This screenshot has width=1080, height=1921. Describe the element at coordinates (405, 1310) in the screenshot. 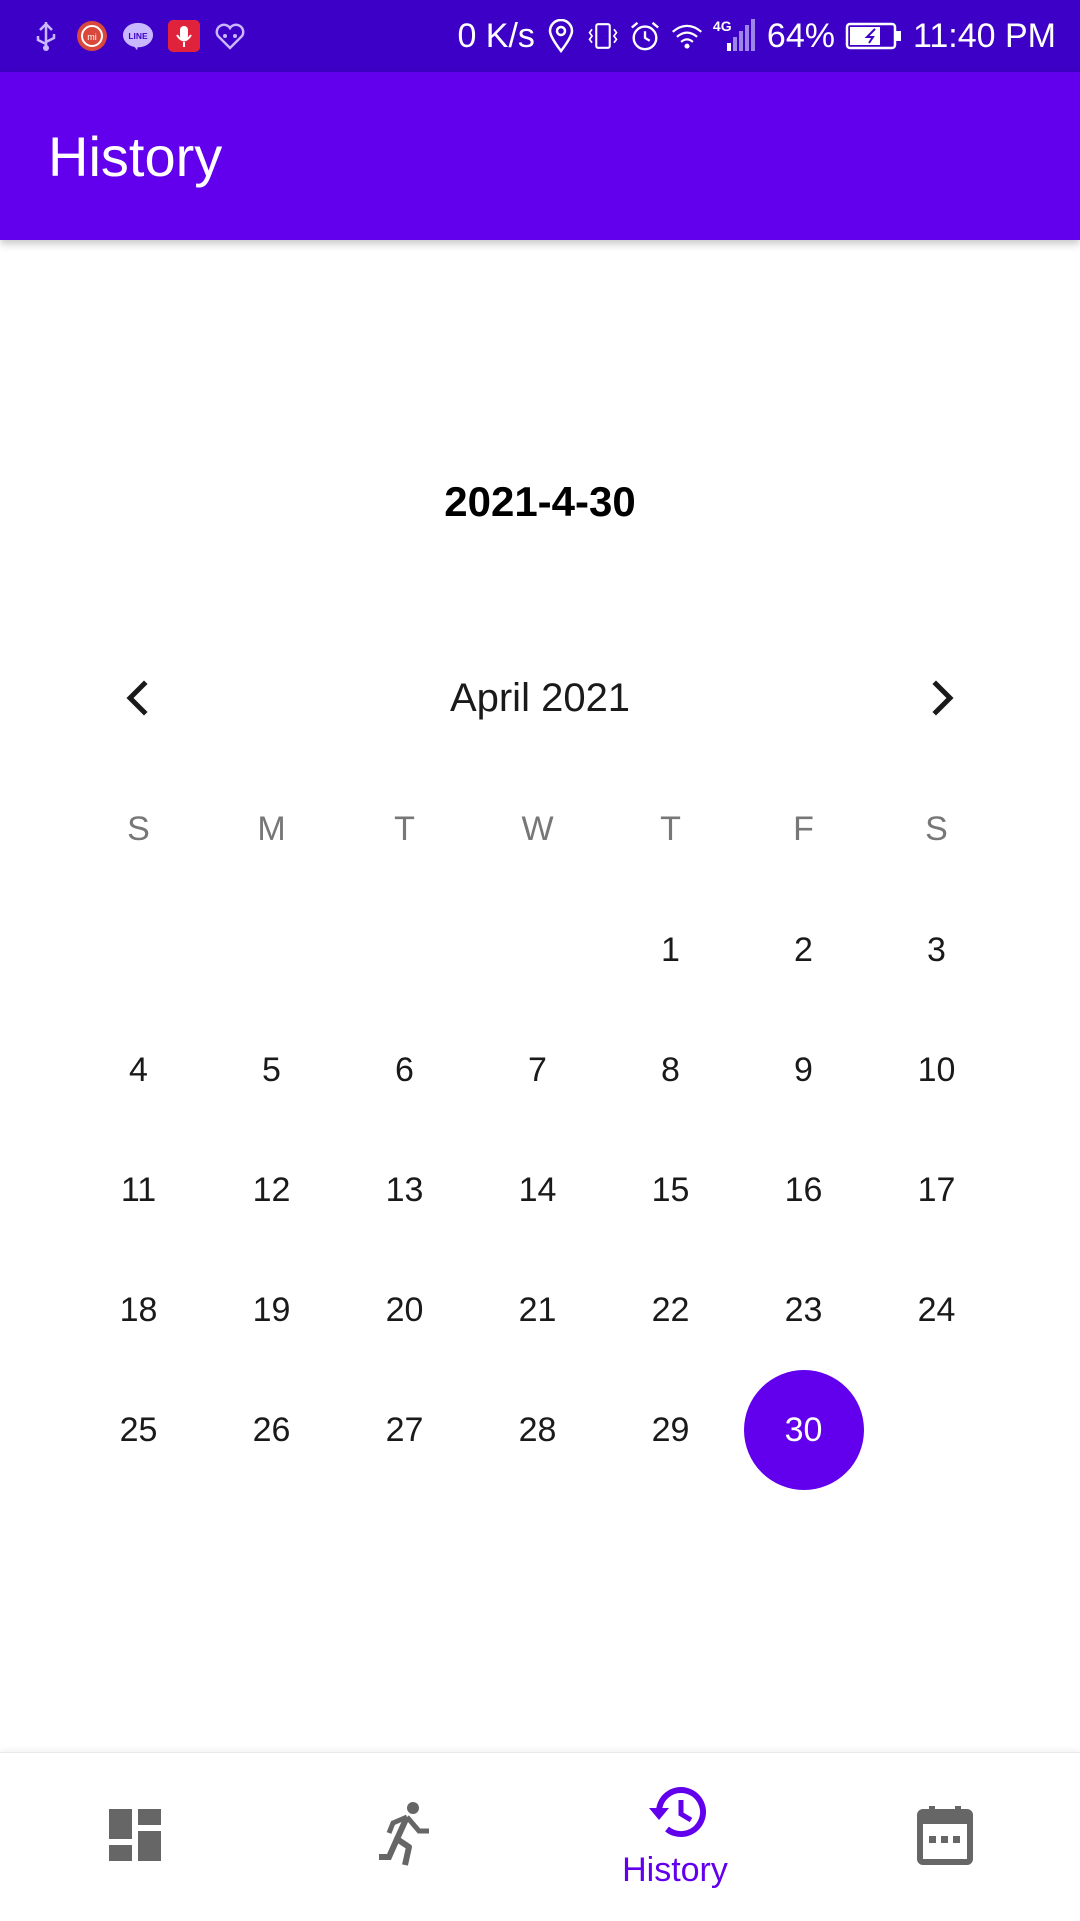

I see `calendar-day: 20` at that location.